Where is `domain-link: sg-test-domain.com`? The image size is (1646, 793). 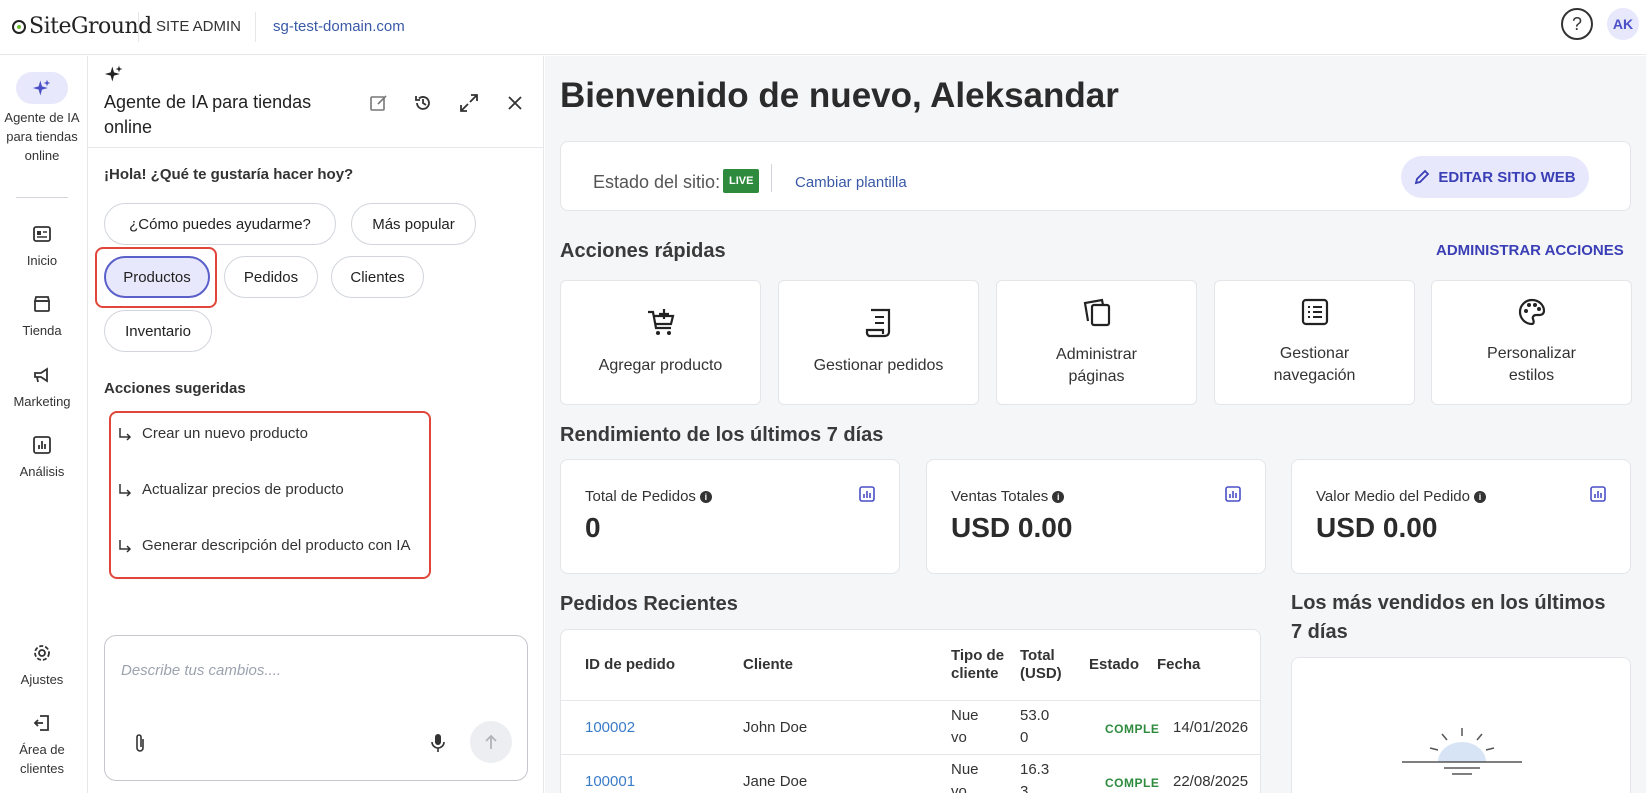
domain-link: sg-test-domain.com is located at coordinates (339, 26).